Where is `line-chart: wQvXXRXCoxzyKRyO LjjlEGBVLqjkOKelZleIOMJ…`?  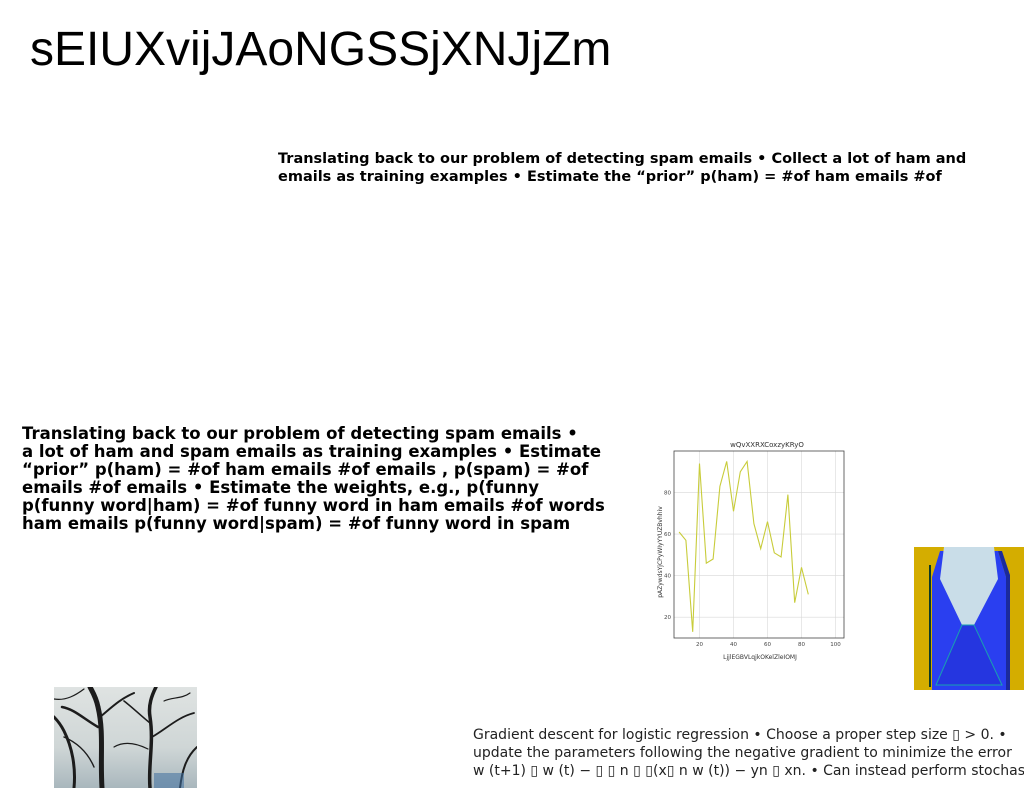 line-chart: wQvXXRXCoxzyKRyO LjjlEGBVLqjkOKelZleIOMJ… is located at coordinates (751, 551).